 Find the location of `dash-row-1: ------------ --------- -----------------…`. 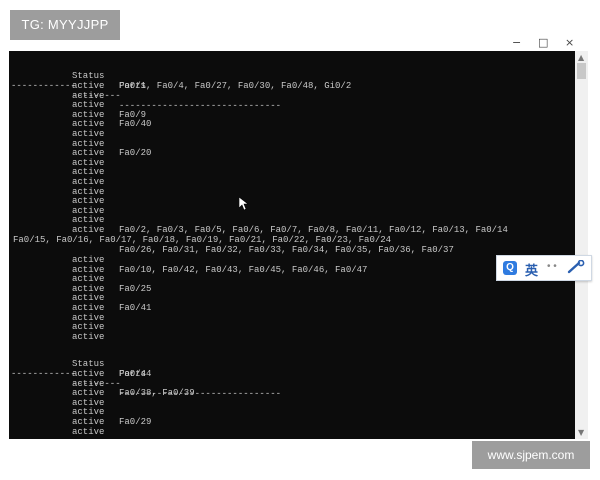

dash-row-1: ------------ --------- -----------------… is located at coordinates (145, 91).